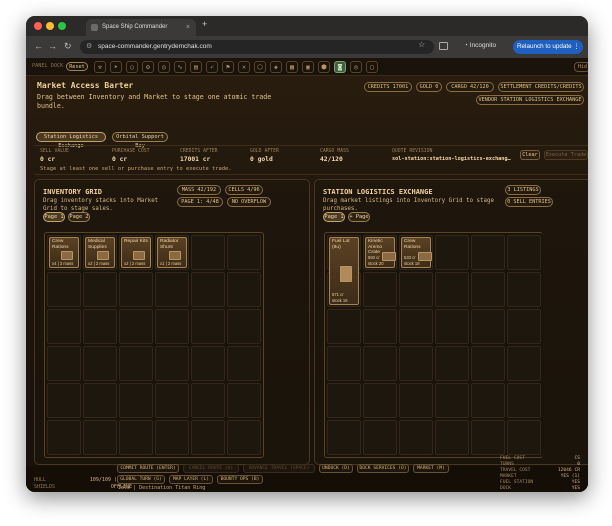  I want to click on market-cell: Fuel Lot (8u) 671 cr stock 16, so click(344, 270).